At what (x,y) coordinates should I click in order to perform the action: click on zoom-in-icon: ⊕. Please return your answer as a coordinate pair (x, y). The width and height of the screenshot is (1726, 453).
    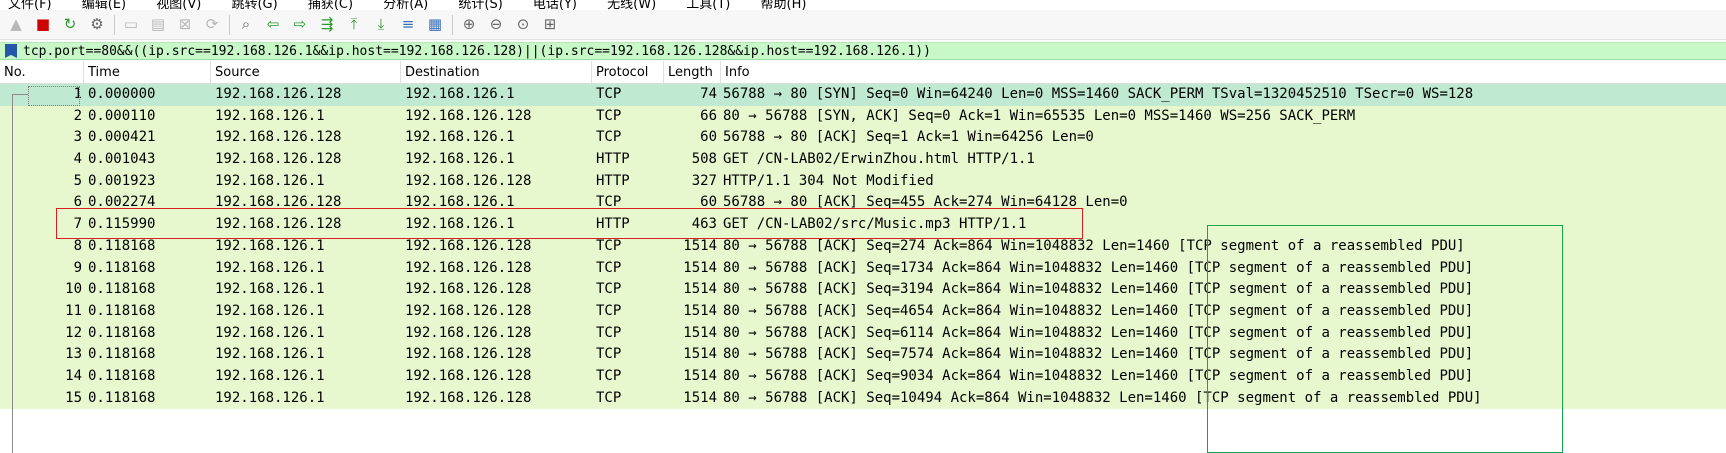
    Looking at the image, I should click on (469, 25).